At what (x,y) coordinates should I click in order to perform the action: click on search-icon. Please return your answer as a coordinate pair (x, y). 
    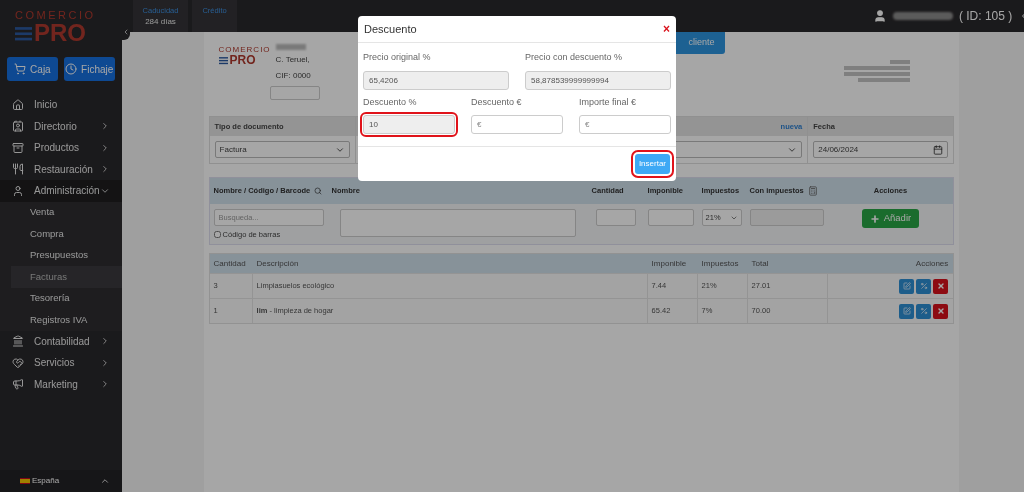
    Looking at the image, I should click on (318, 191).